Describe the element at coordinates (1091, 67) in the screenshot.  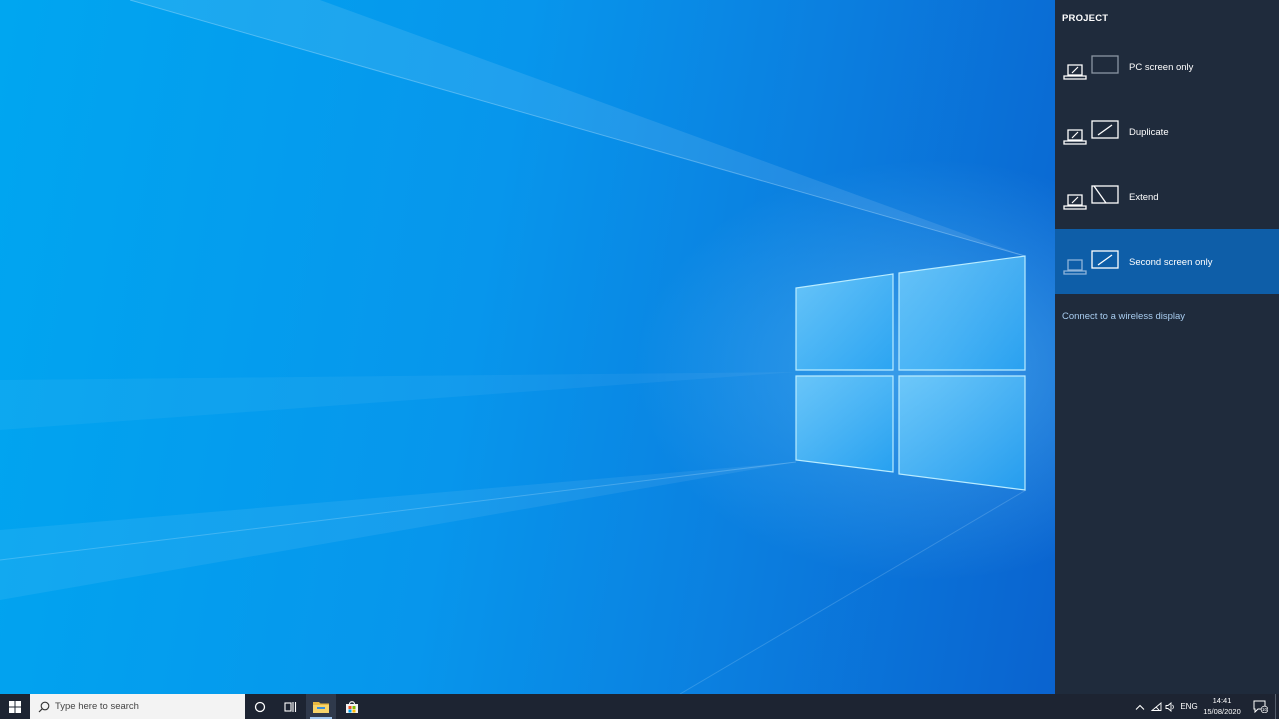
I see `pc-screen-only-icon` at that location.